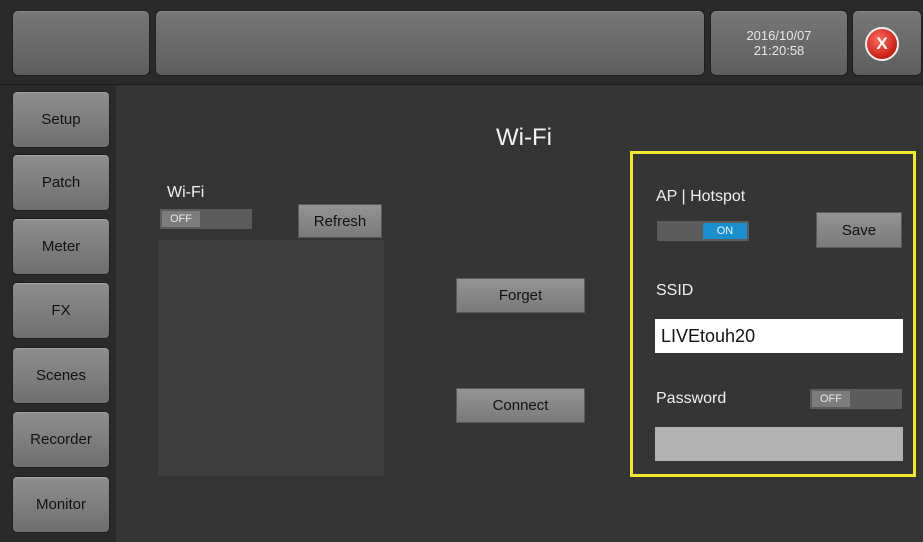 The image size is (923, 542). Describe the element at coordinates (524, 137) in the screenshot. I see `page-title: Wi-Fi` at that location.